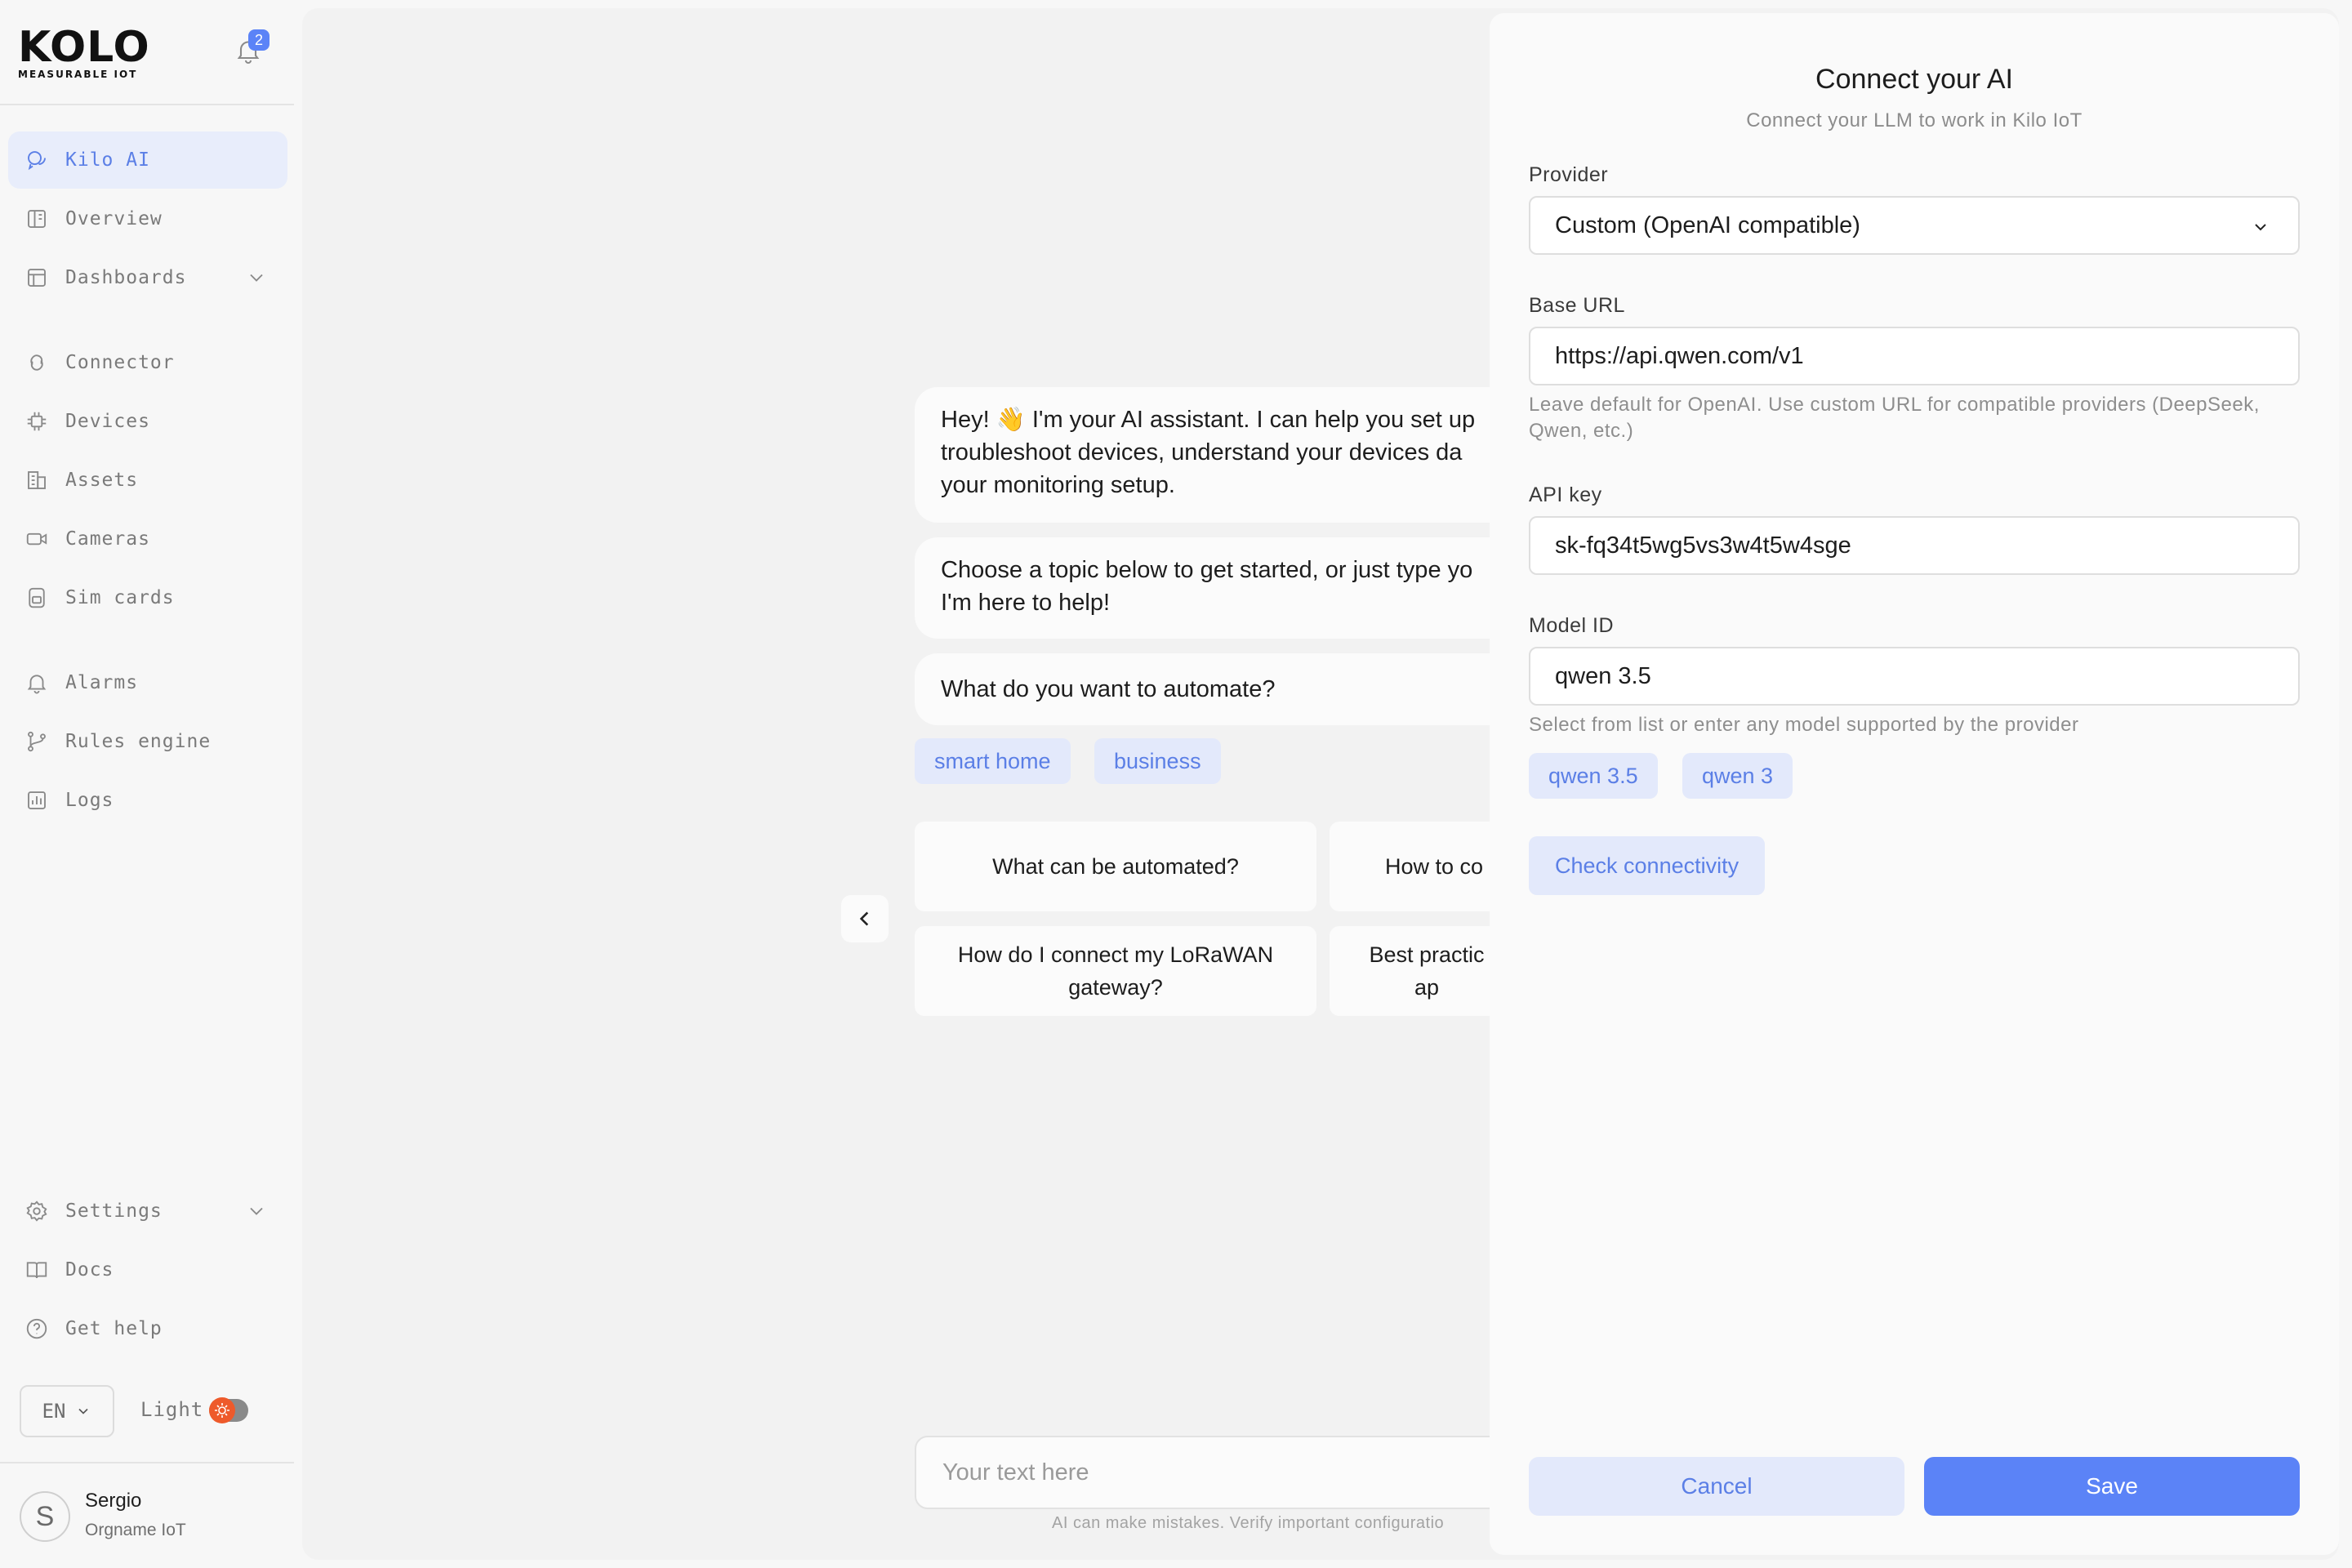 This screenshot has width=2352, height=1568. I want to click on suggestion-card: How do I connect my LoRaWAN gateway?, so click(1115, 971).